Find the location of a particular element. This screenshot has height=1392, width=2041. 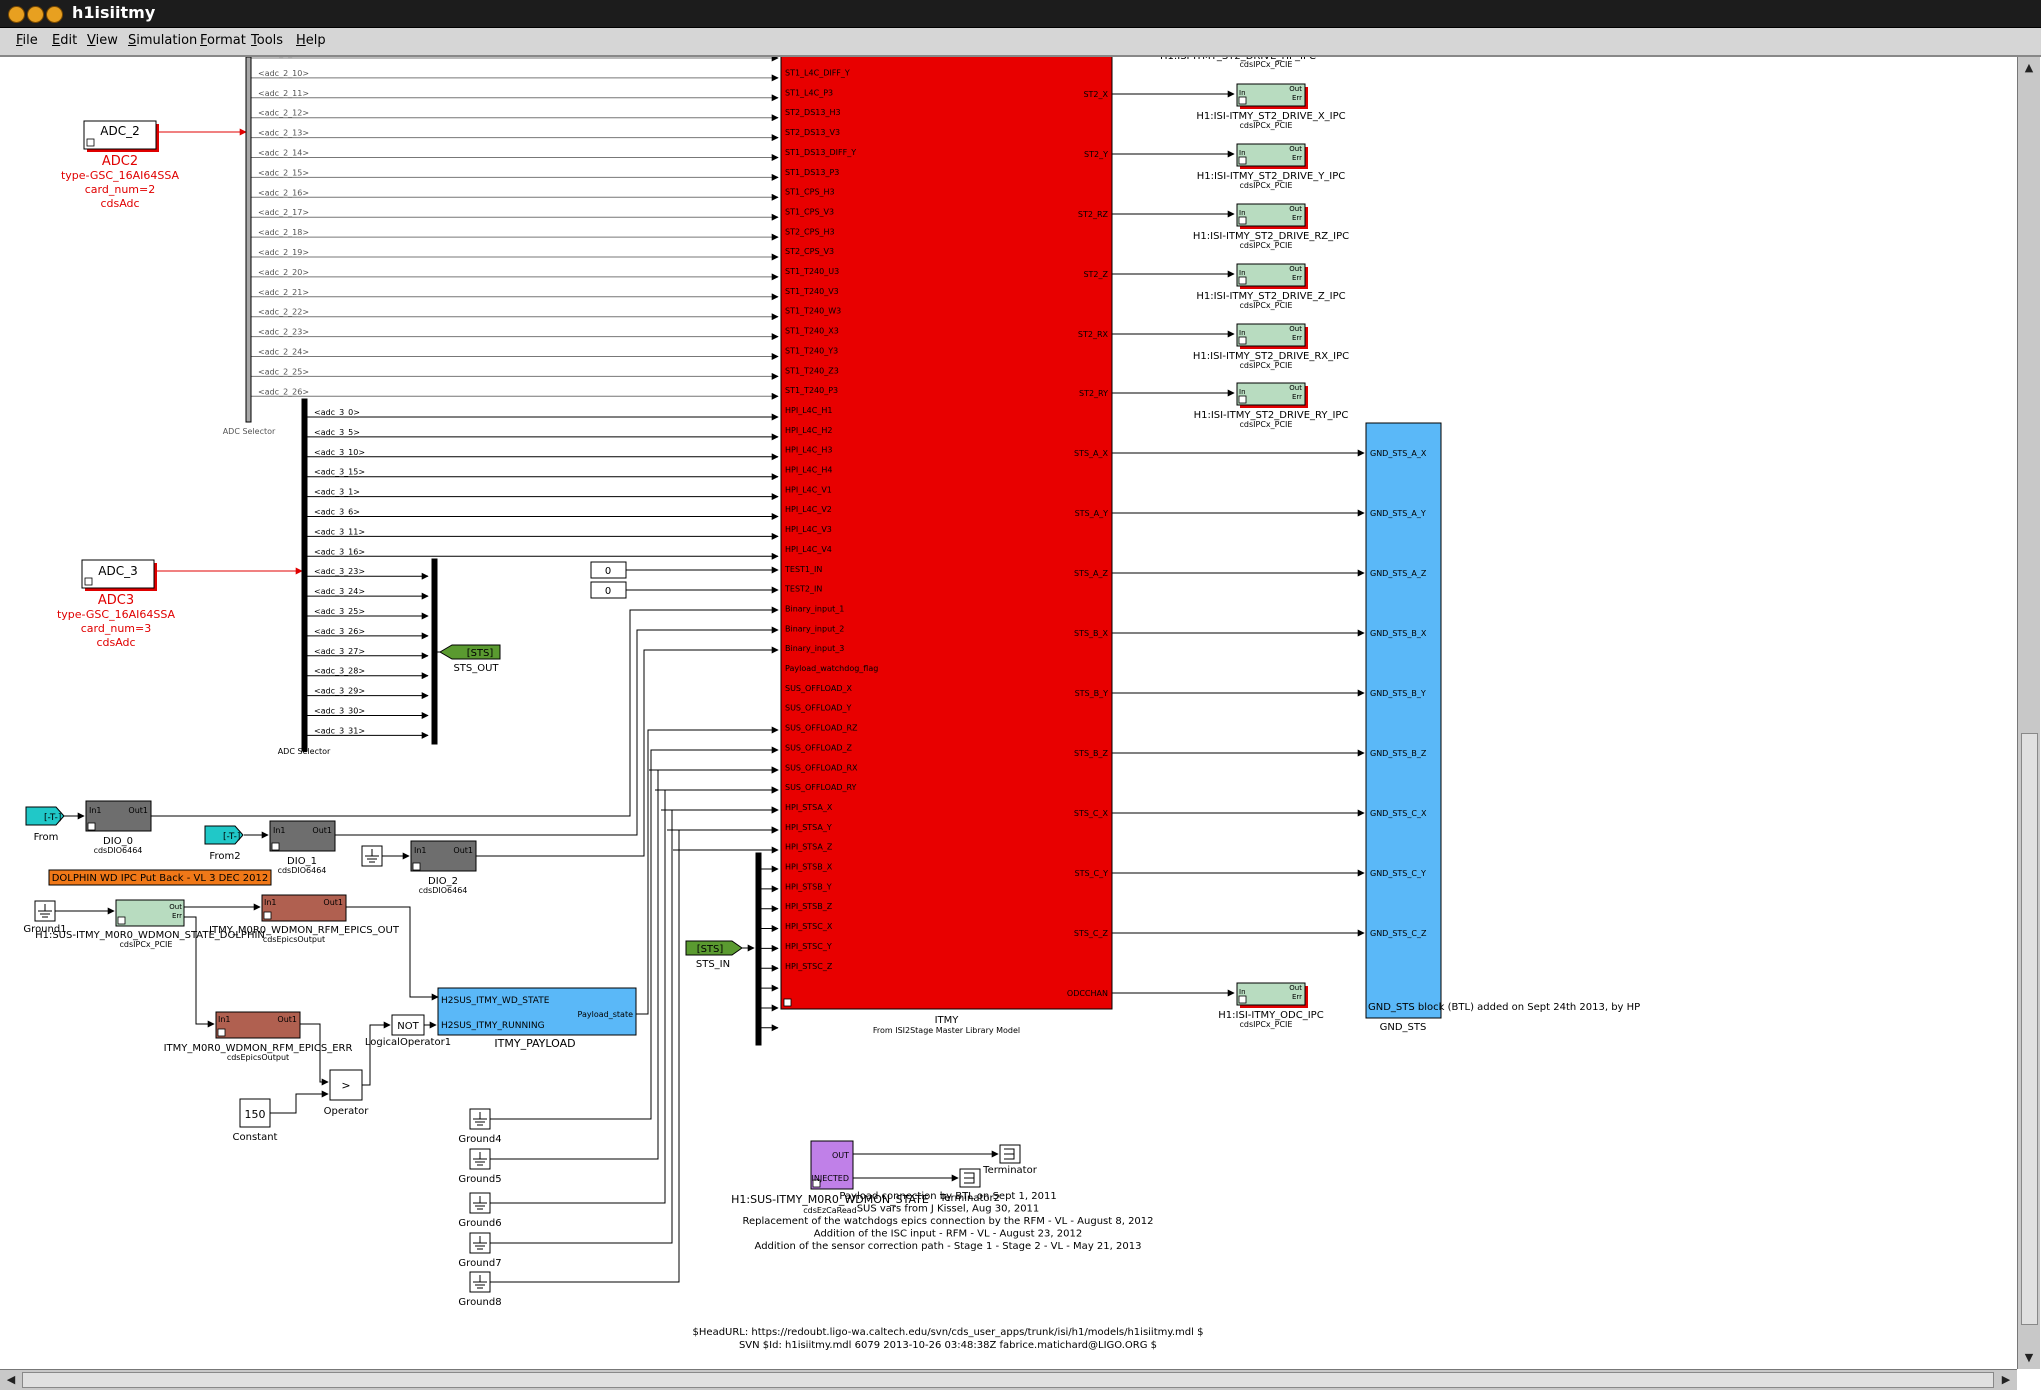

menu-simulation: Simulation is located at coordinates (162, 40).